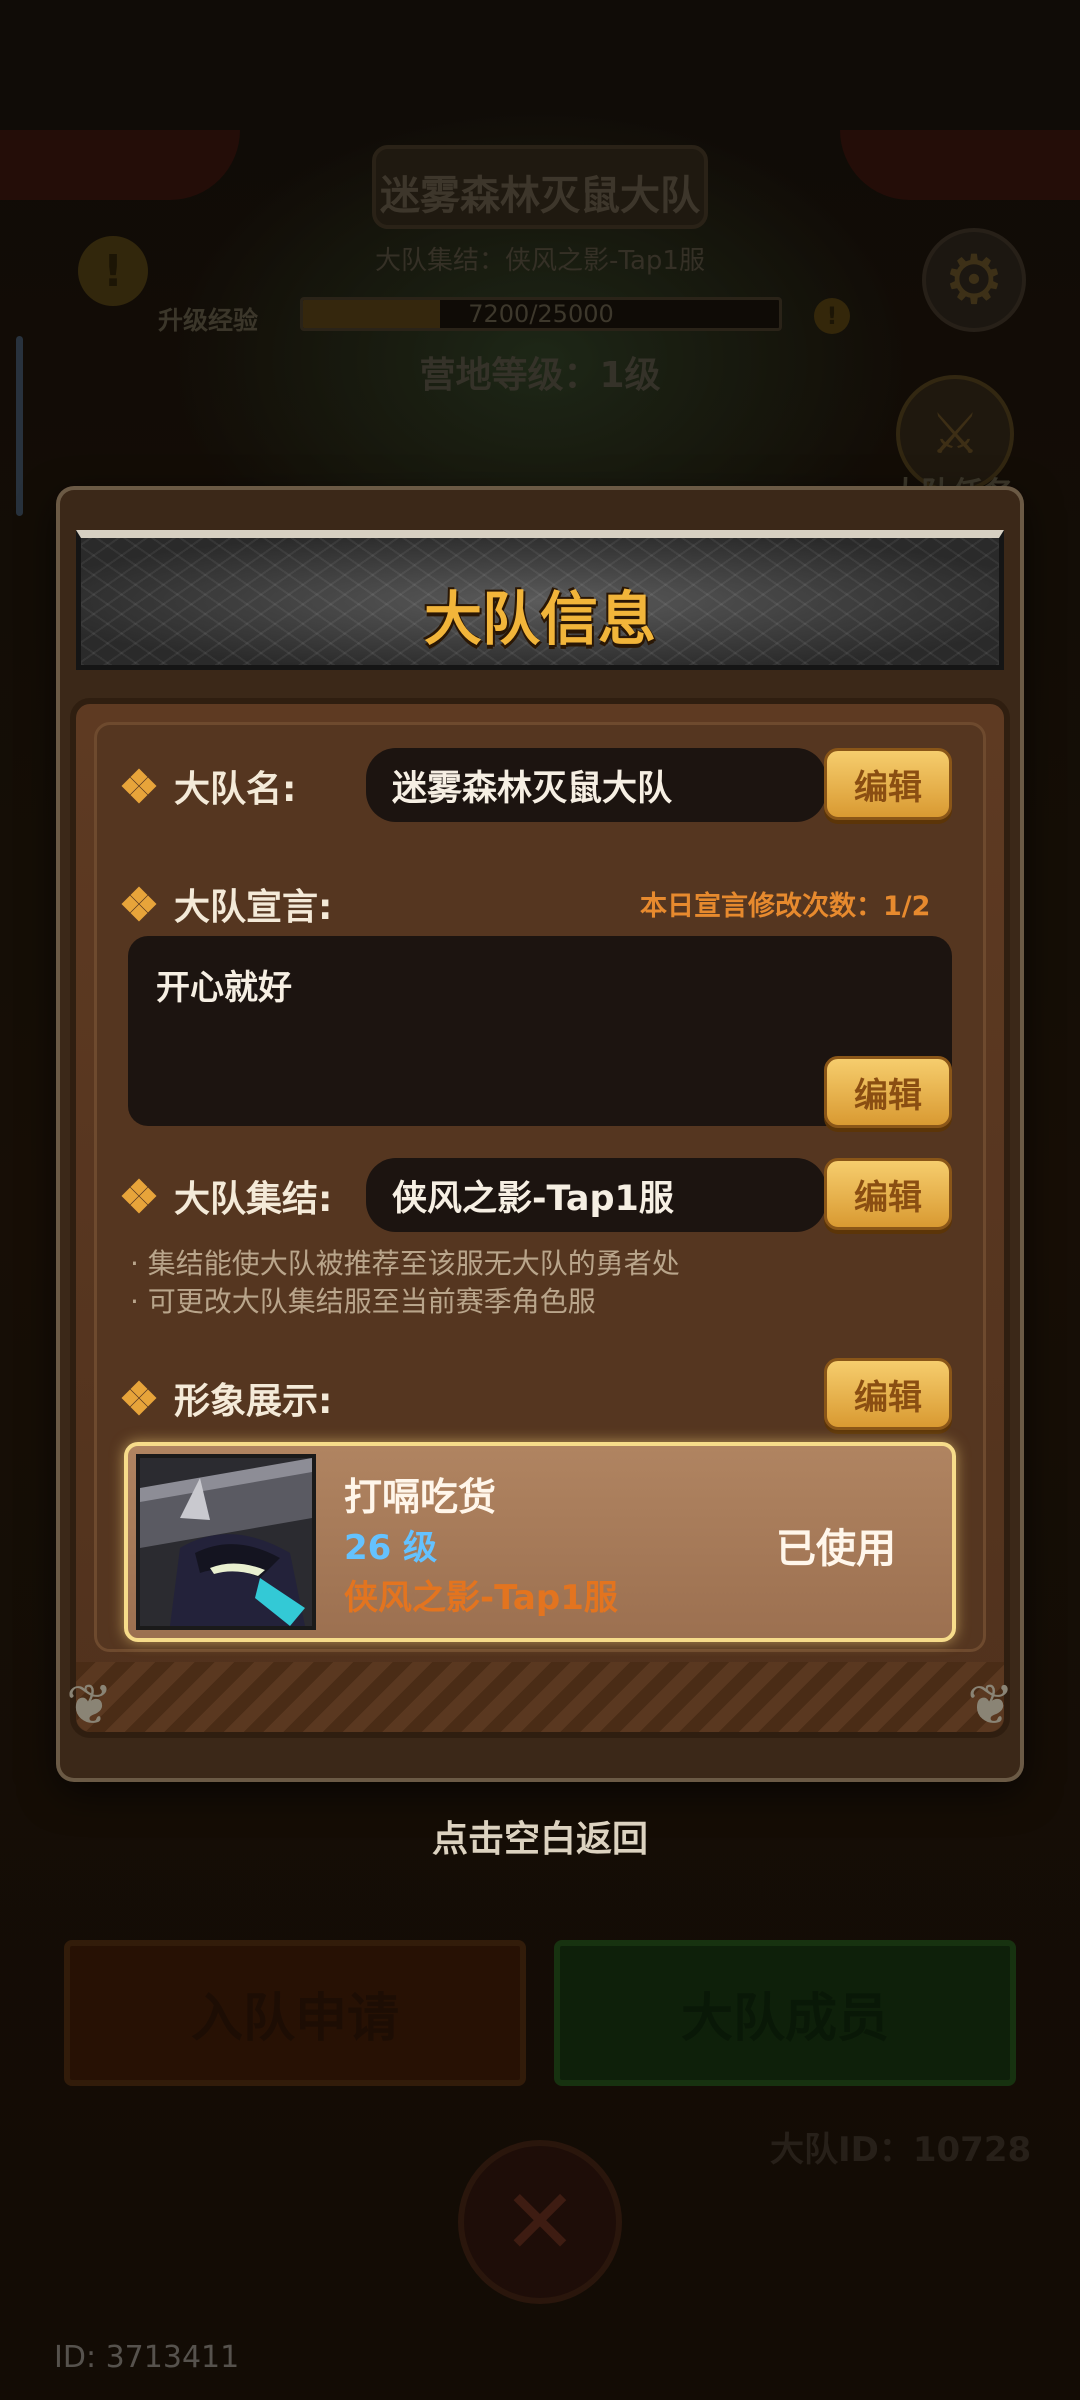 Image resolution: width=1080 pixels, height=2400 pixels. What do you see at coordinates (391, 1548) in the screenshot?
I see `character-level: 26 级` at bounding box center [391, 1548].